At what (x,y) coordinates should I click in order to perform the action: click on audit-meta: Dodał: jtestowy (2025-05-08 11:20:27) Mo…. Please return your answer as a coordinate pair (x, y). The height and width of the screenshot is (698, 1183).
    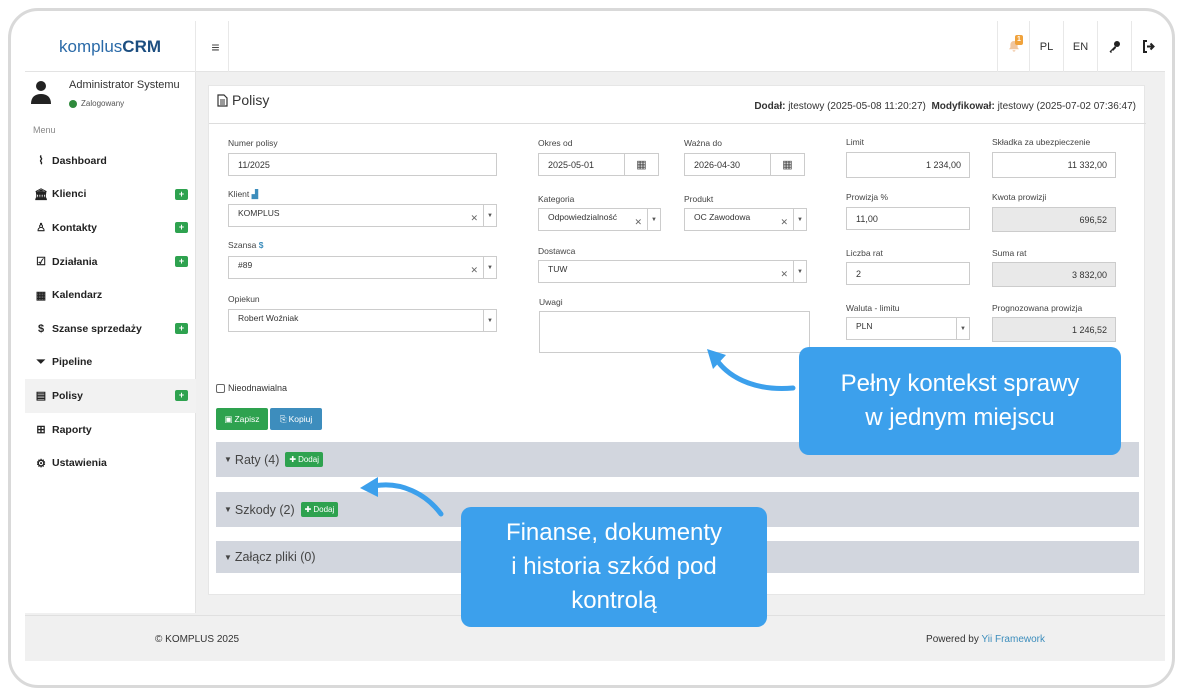
    Looking at the image, I should click on (945, 106).